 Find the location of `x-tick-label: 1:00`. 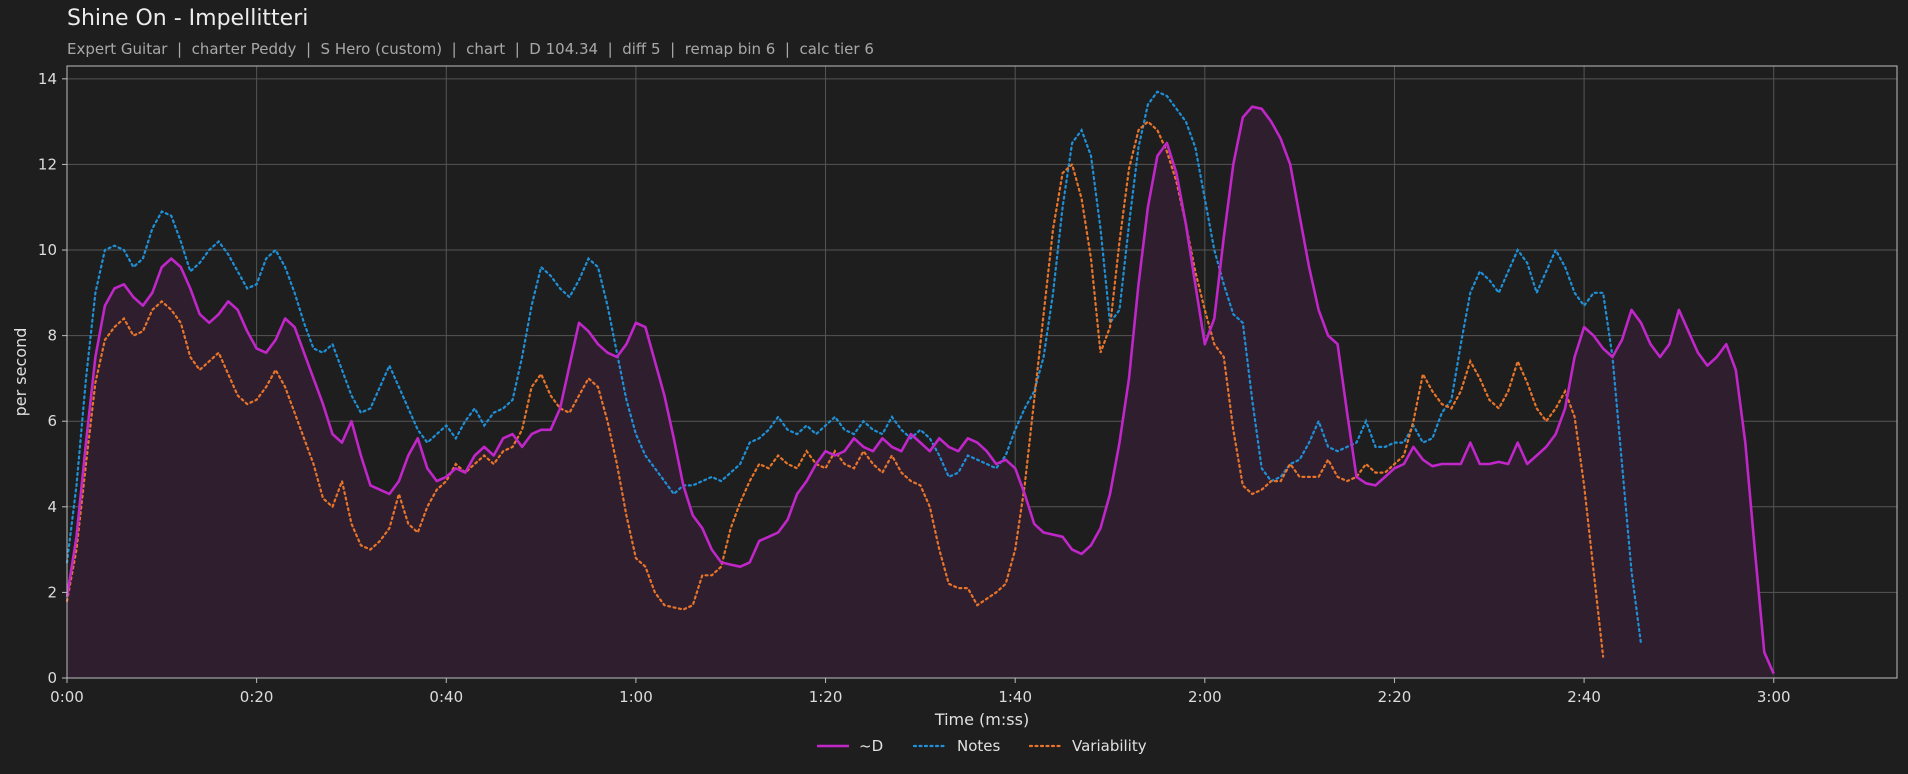

x-tick-label: 1:00 is located at coordinates (636, 697).